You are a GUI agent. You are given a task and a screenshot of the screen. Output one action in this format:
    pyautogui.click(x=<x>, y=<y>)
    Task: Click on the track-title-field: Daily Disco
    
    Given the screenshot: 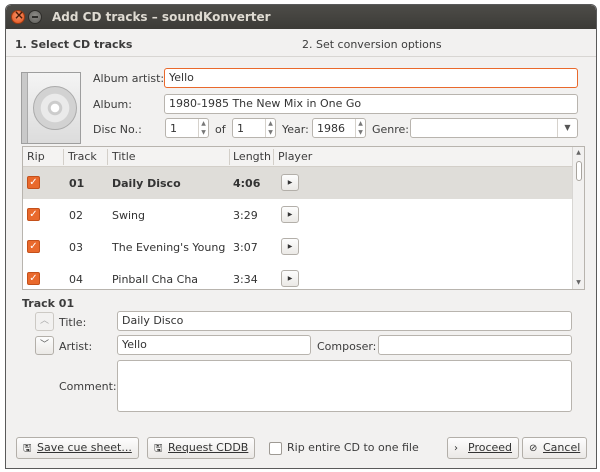 What is the action you would take?
    pyautogui.click(x=344, y=321)
    